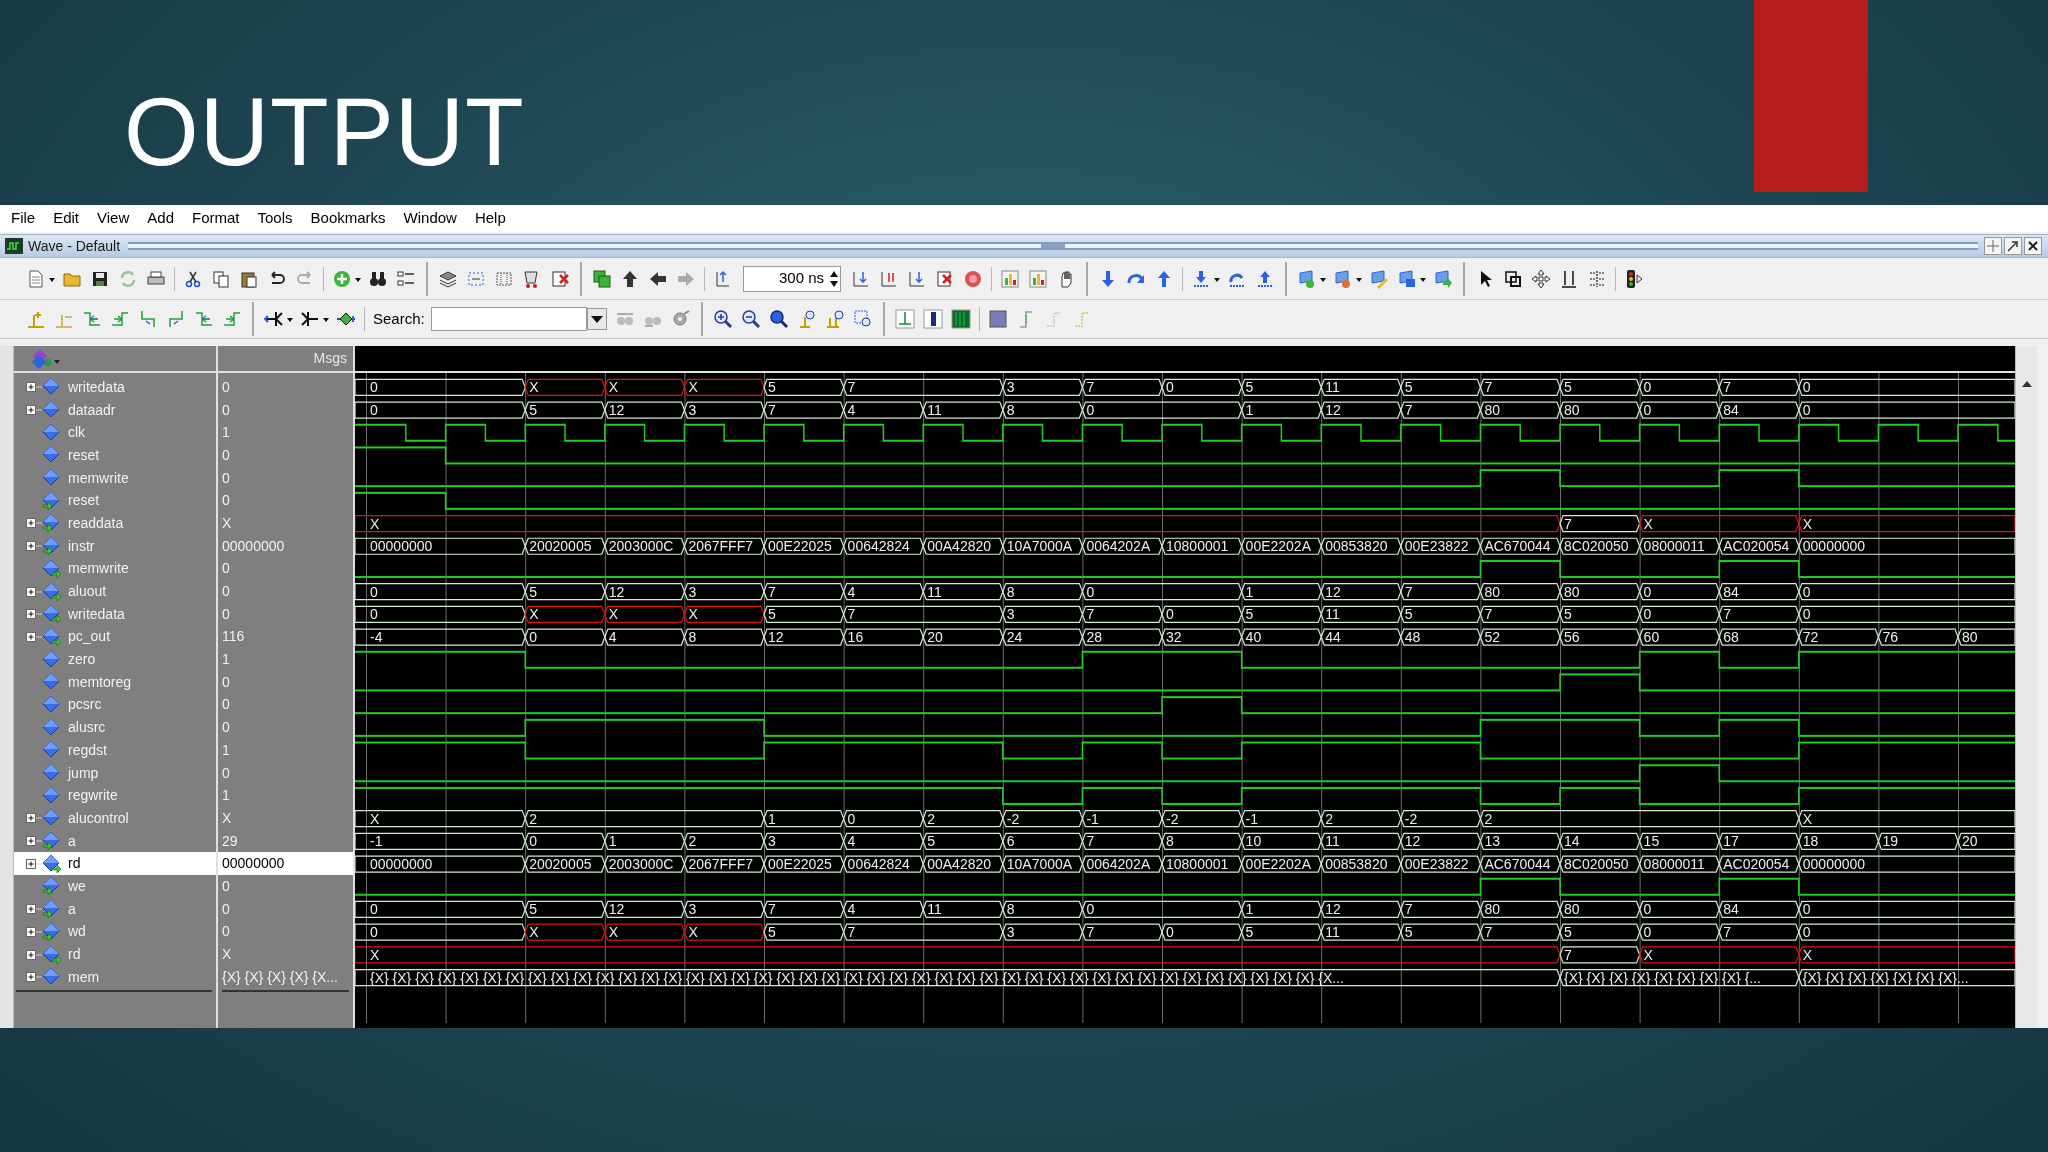  I want to click on signal-row: readdata, so click(115, 523).